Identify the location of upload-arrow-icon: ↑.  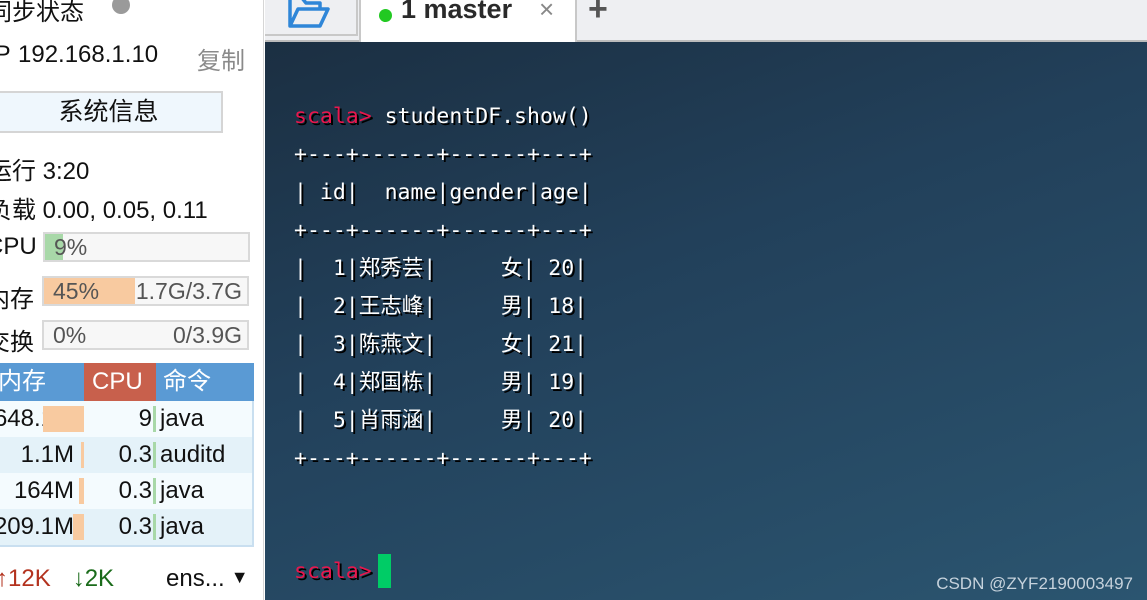
(4, 578).